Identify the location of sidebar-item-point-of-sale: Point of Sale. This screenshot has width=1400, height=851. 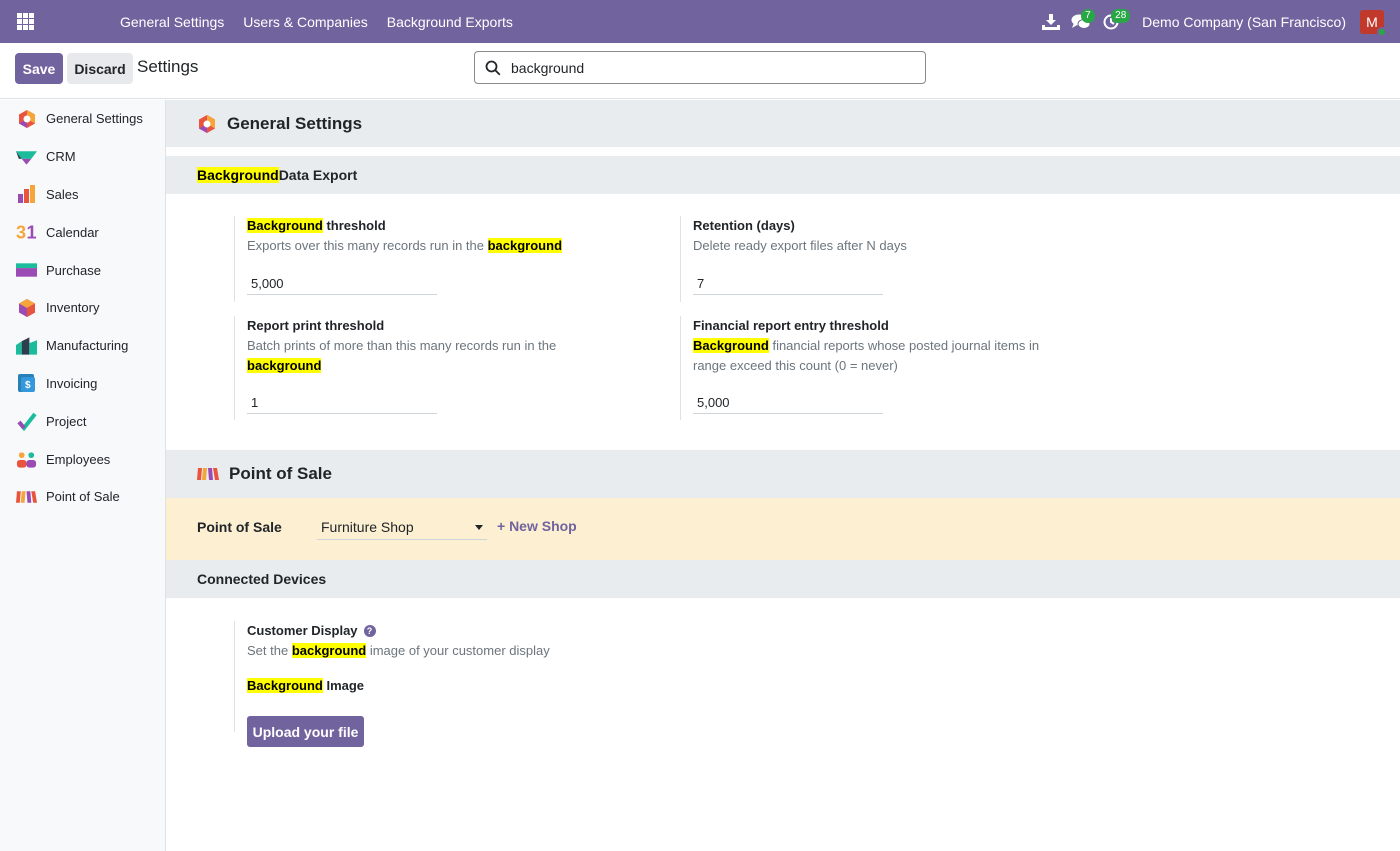
(82, 497).